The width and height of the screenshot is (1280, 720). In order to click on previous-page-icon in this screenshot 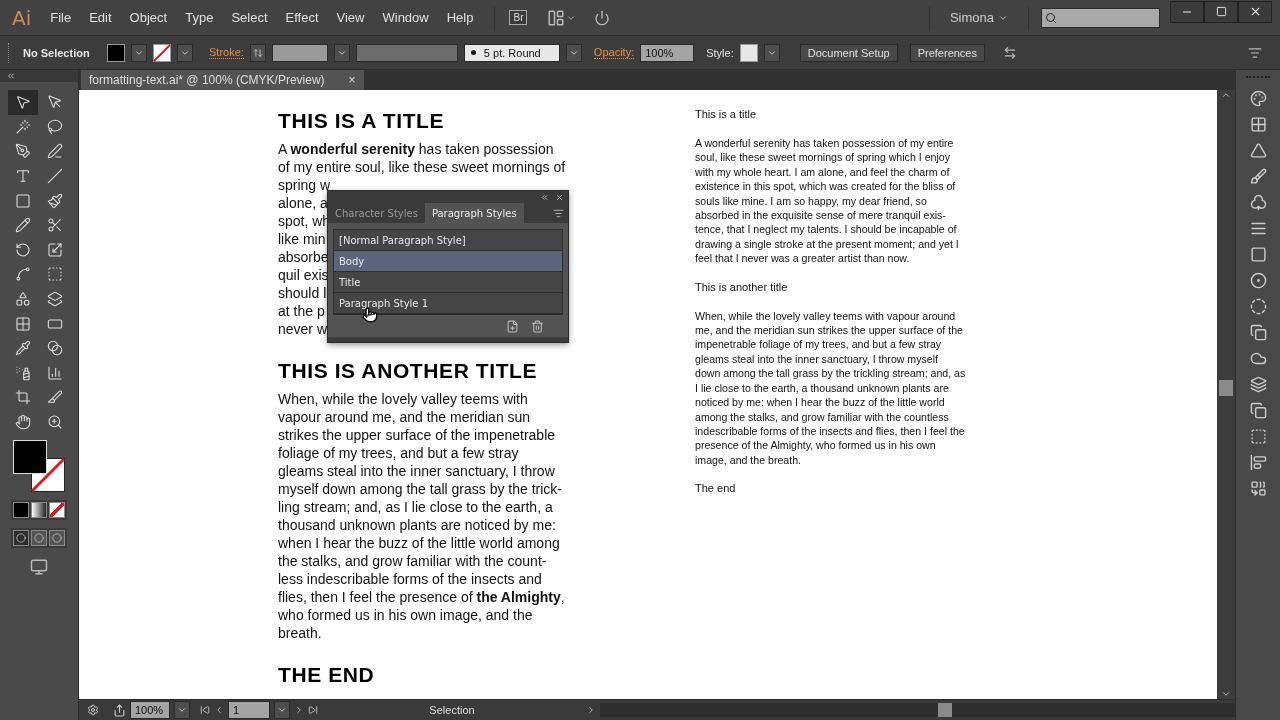, I will do `click(219, 710)`.